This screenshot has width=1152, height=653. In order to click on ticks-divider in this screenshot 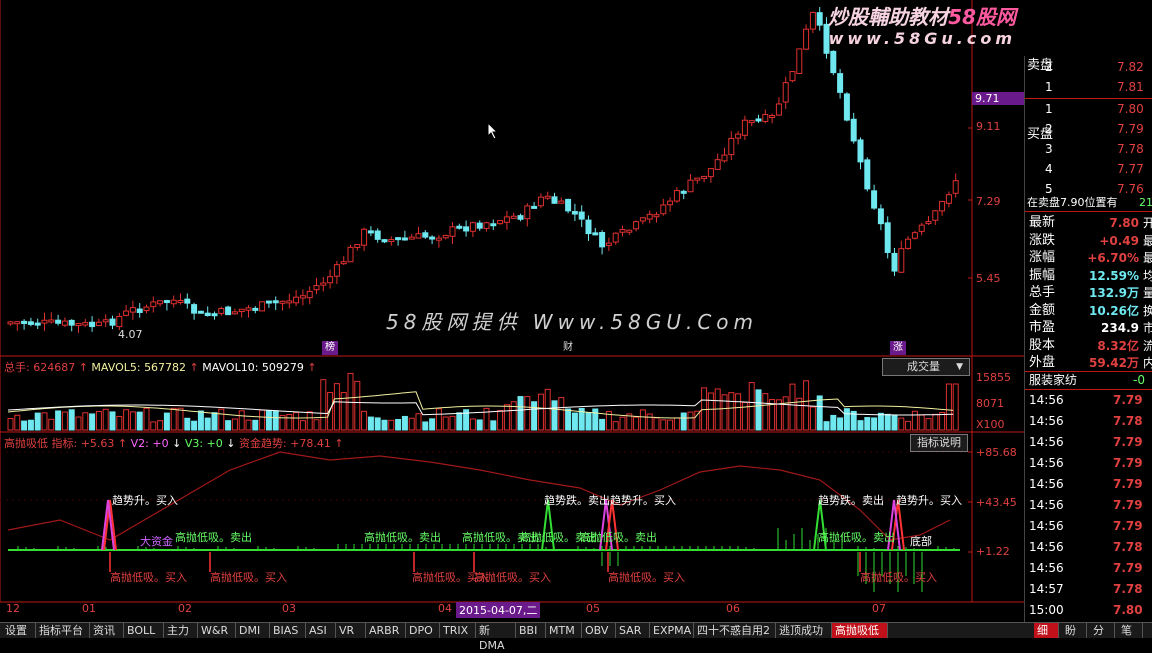, I will do `click(1088, 389)`.